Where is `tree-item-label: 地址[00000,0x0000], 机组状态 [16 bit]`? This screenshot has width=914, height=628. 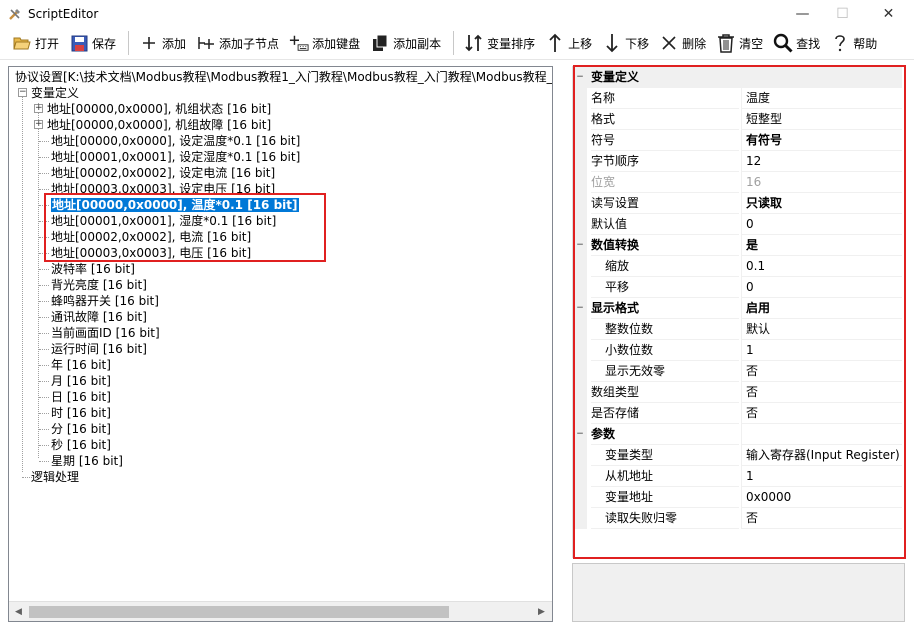
tree-item-label: 地址[00000,0x0000], 机组状态 [16 bit] is located at coordinates (159, 109).